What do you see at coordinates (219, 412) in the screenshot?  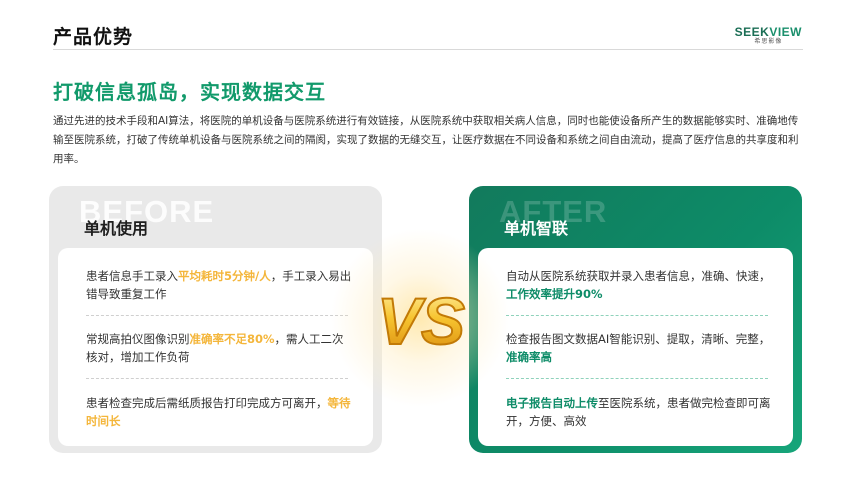 I see `before-item-3: 患者检查完成后需纸质报告打印完成方可离开，等待时间长` at bounding box center [219, 412].